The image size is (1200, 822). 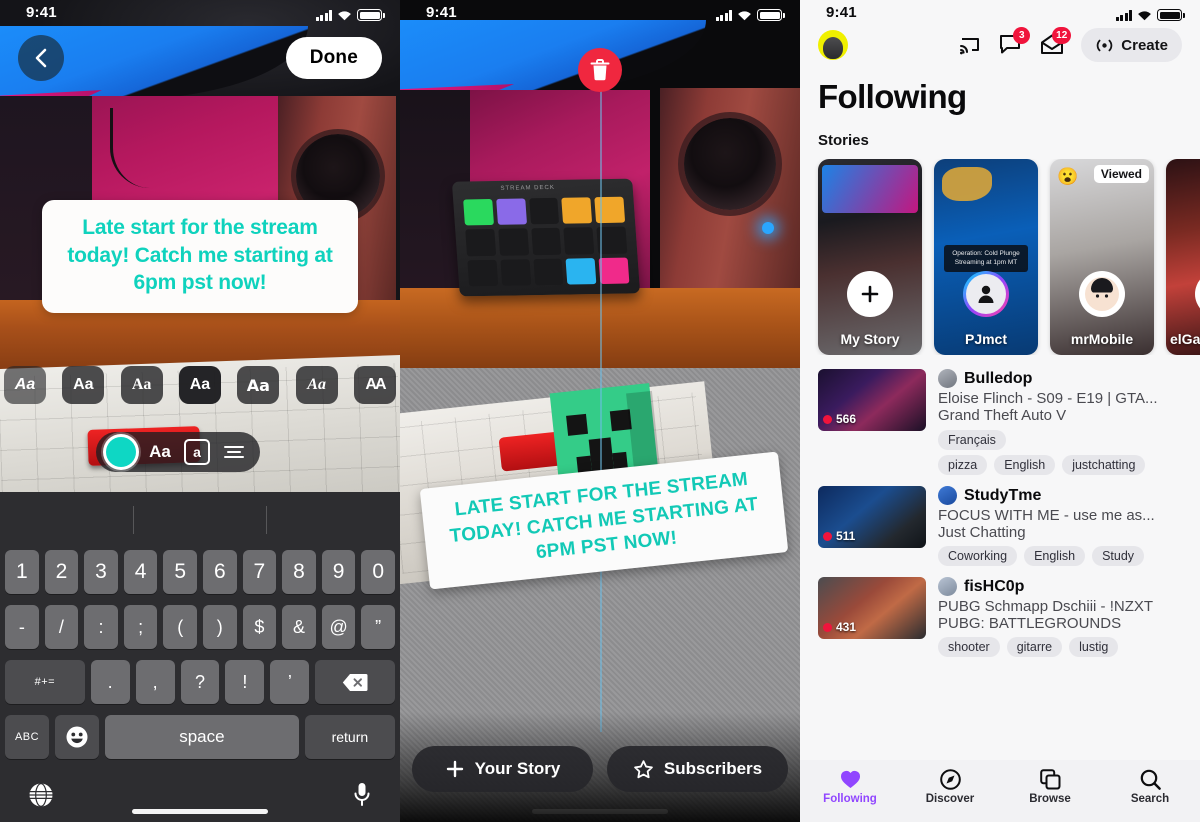 What do you see at coordinates (1094, 647) in the screenshot?
I see `tag: lustig` at bounding box center [1094, 647].